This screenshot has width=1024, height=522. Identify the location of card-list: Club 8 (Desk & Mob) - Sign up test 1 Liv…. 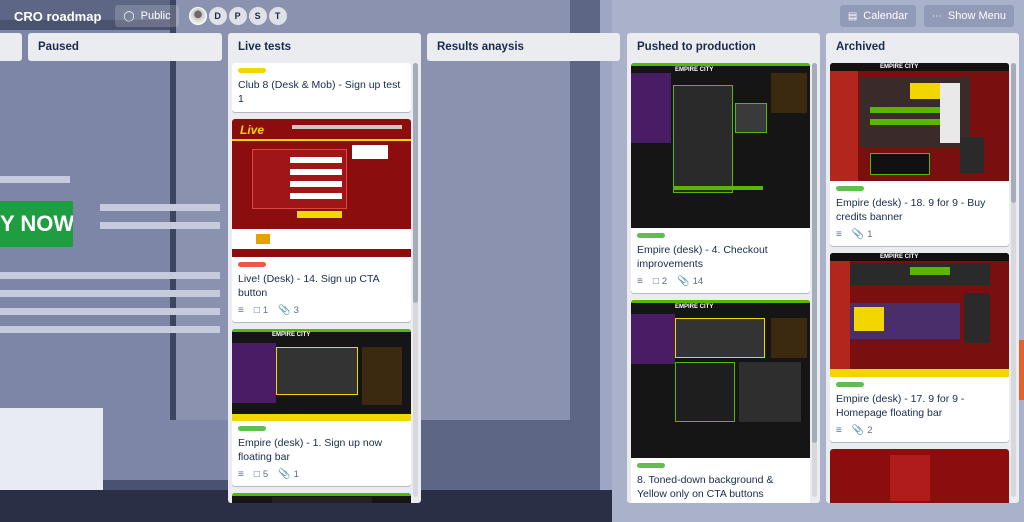
(321, 283).